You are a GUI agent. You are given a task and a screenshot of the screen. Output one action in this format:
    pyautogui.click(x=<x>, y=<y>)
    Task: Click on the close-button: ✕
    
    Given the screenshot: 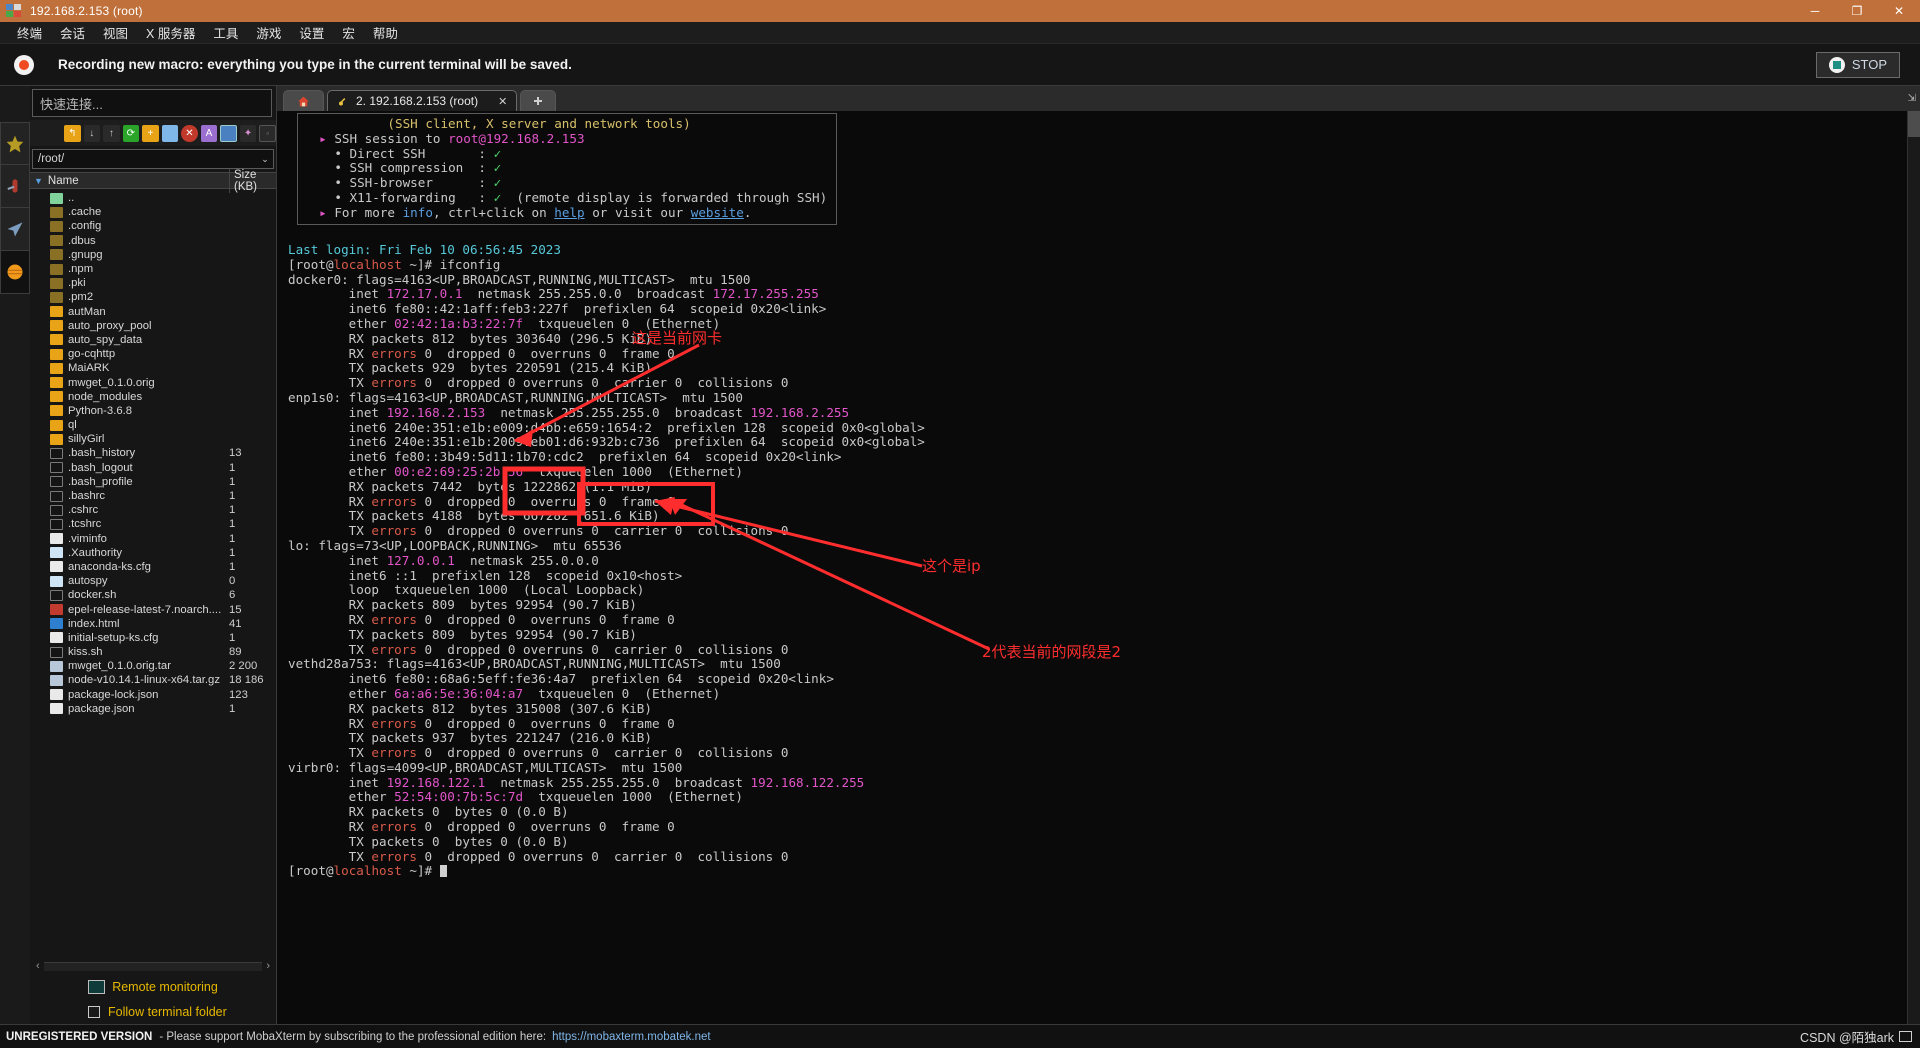 What is the action you would take?
    pyautogui.click(x=1899, y=11)
    